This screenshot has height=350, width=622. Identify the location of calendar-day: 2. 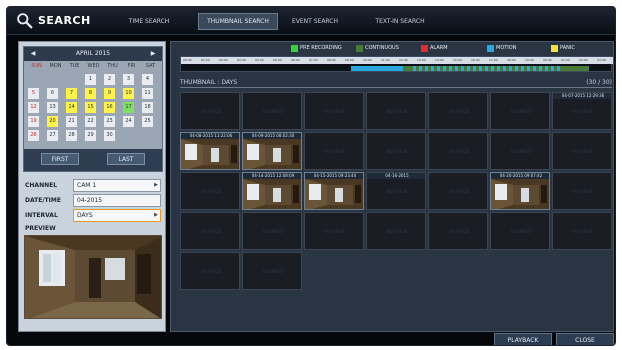
(109, 79).